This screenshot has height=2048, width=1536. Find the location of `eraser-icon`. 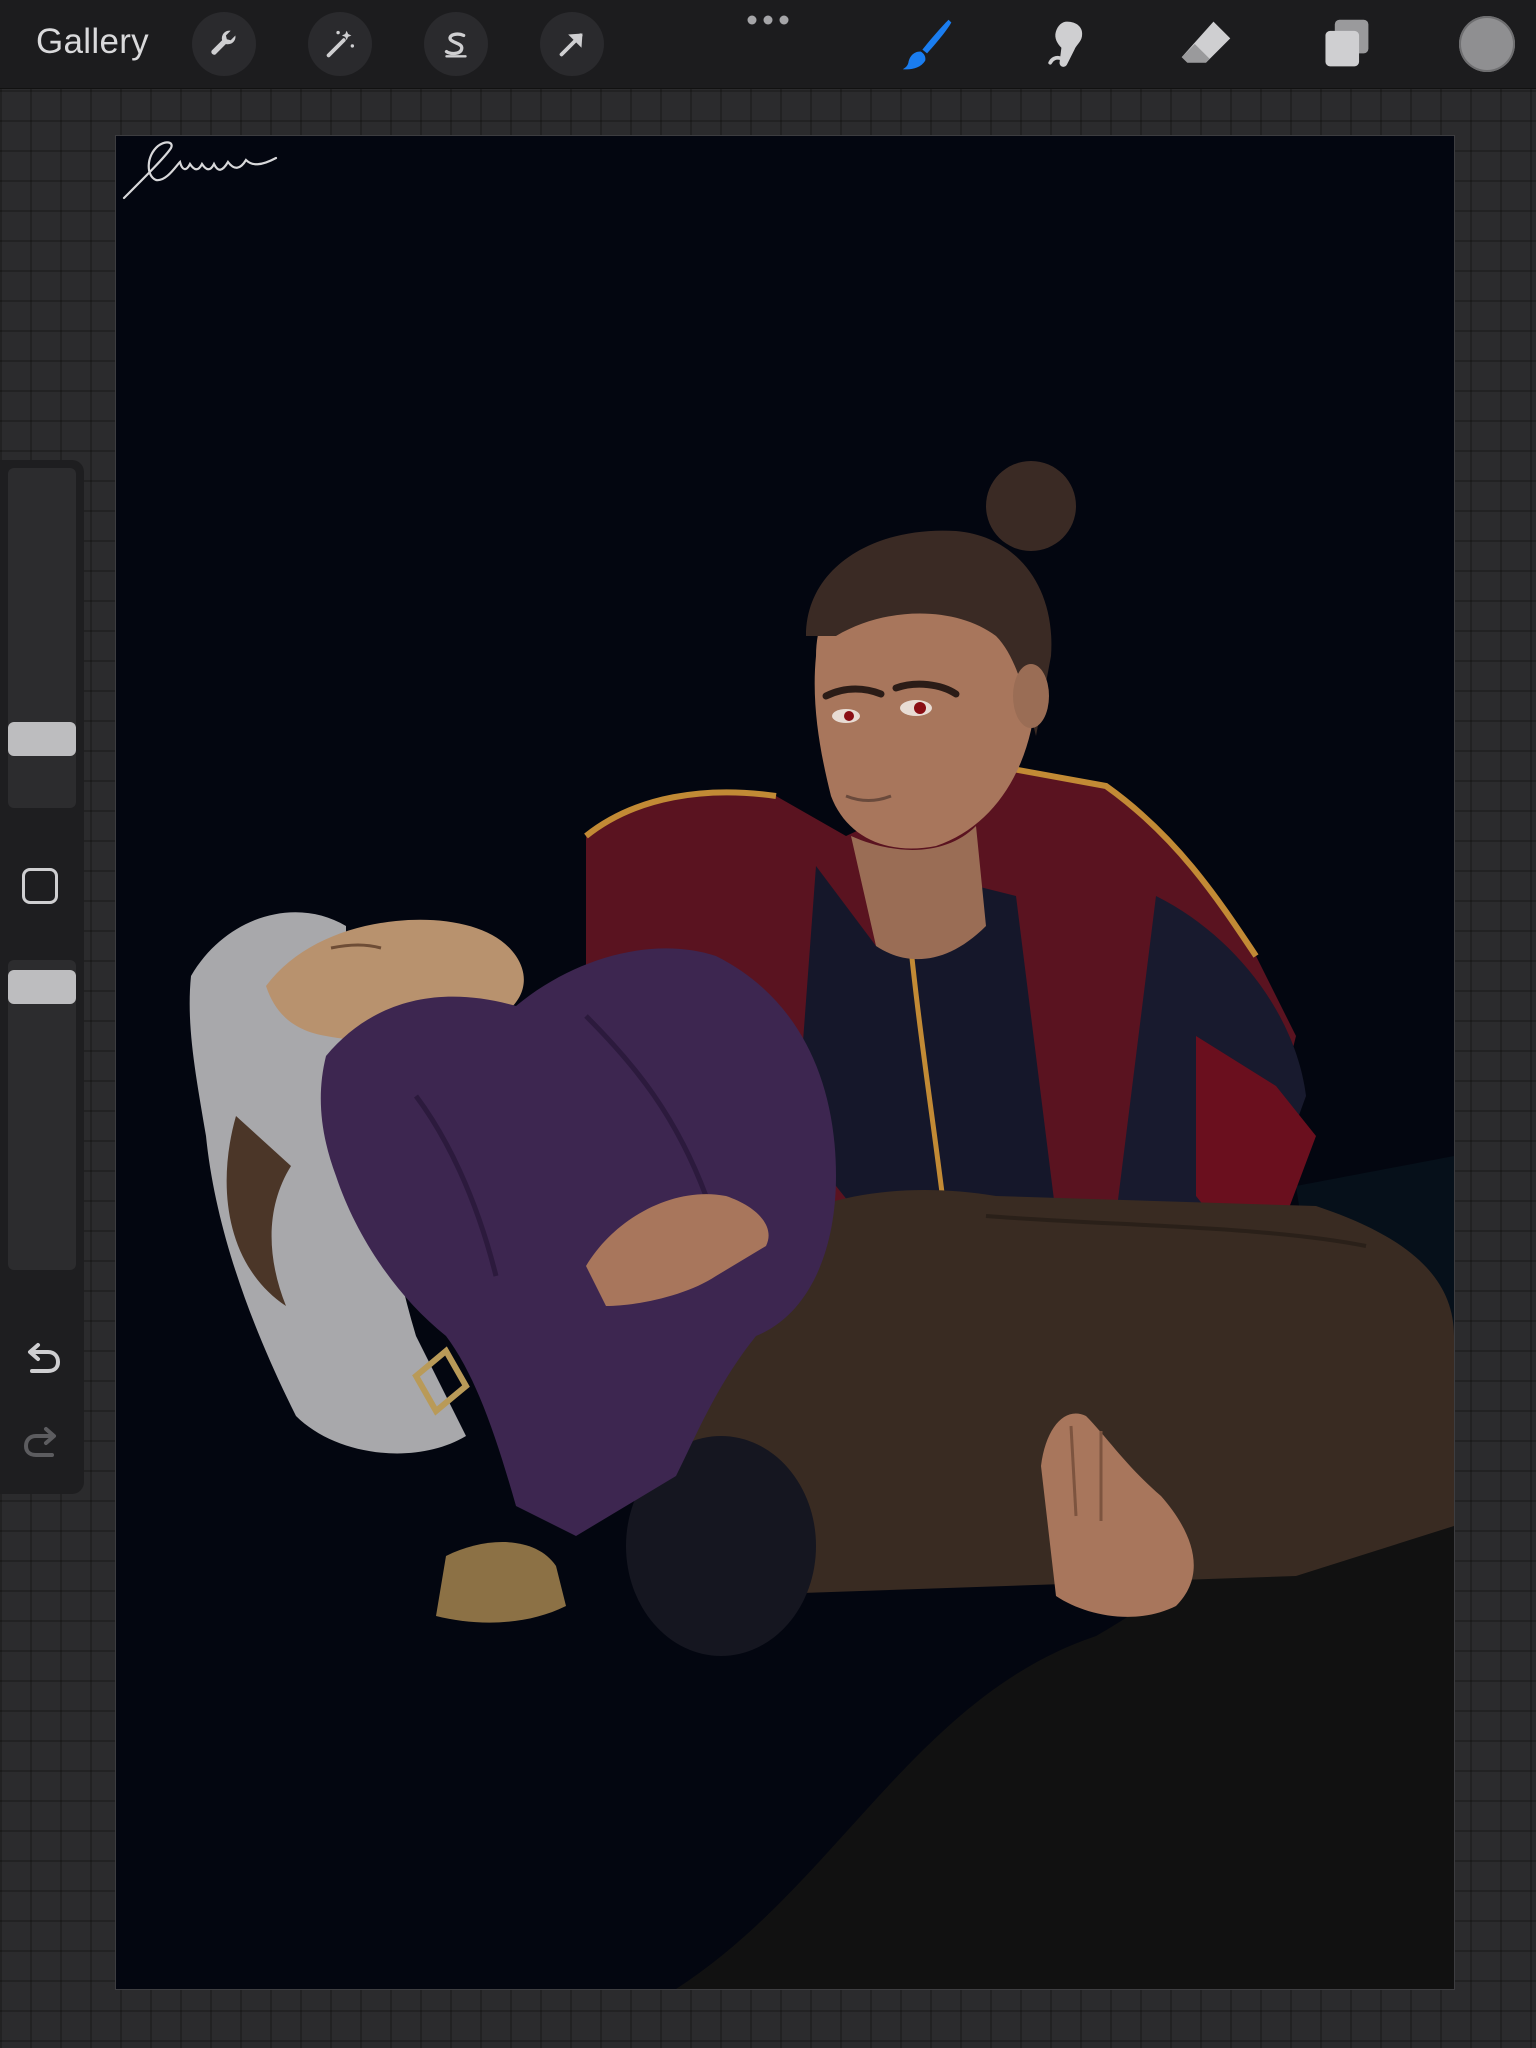

eraser-icon is located at coordinates (1206, 42).